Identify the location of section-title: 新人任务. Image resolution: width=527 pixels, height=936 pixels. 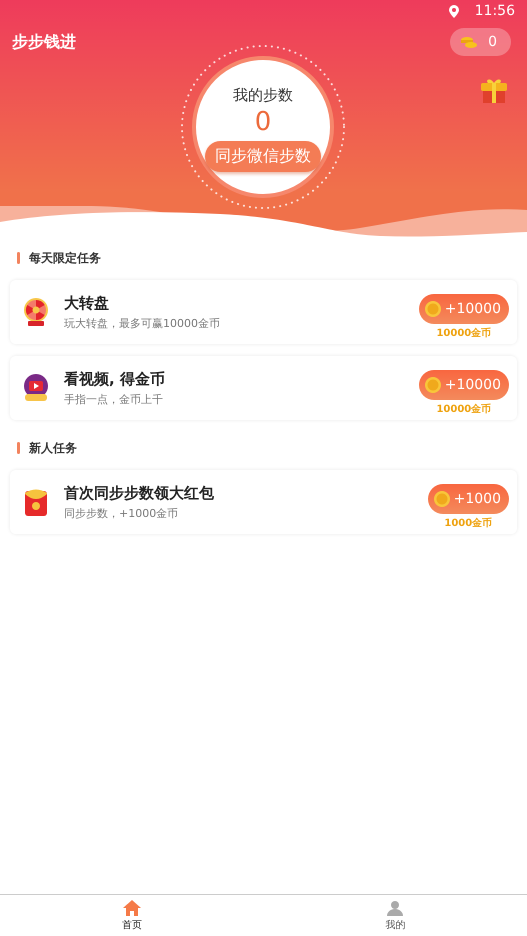
(53, 448).